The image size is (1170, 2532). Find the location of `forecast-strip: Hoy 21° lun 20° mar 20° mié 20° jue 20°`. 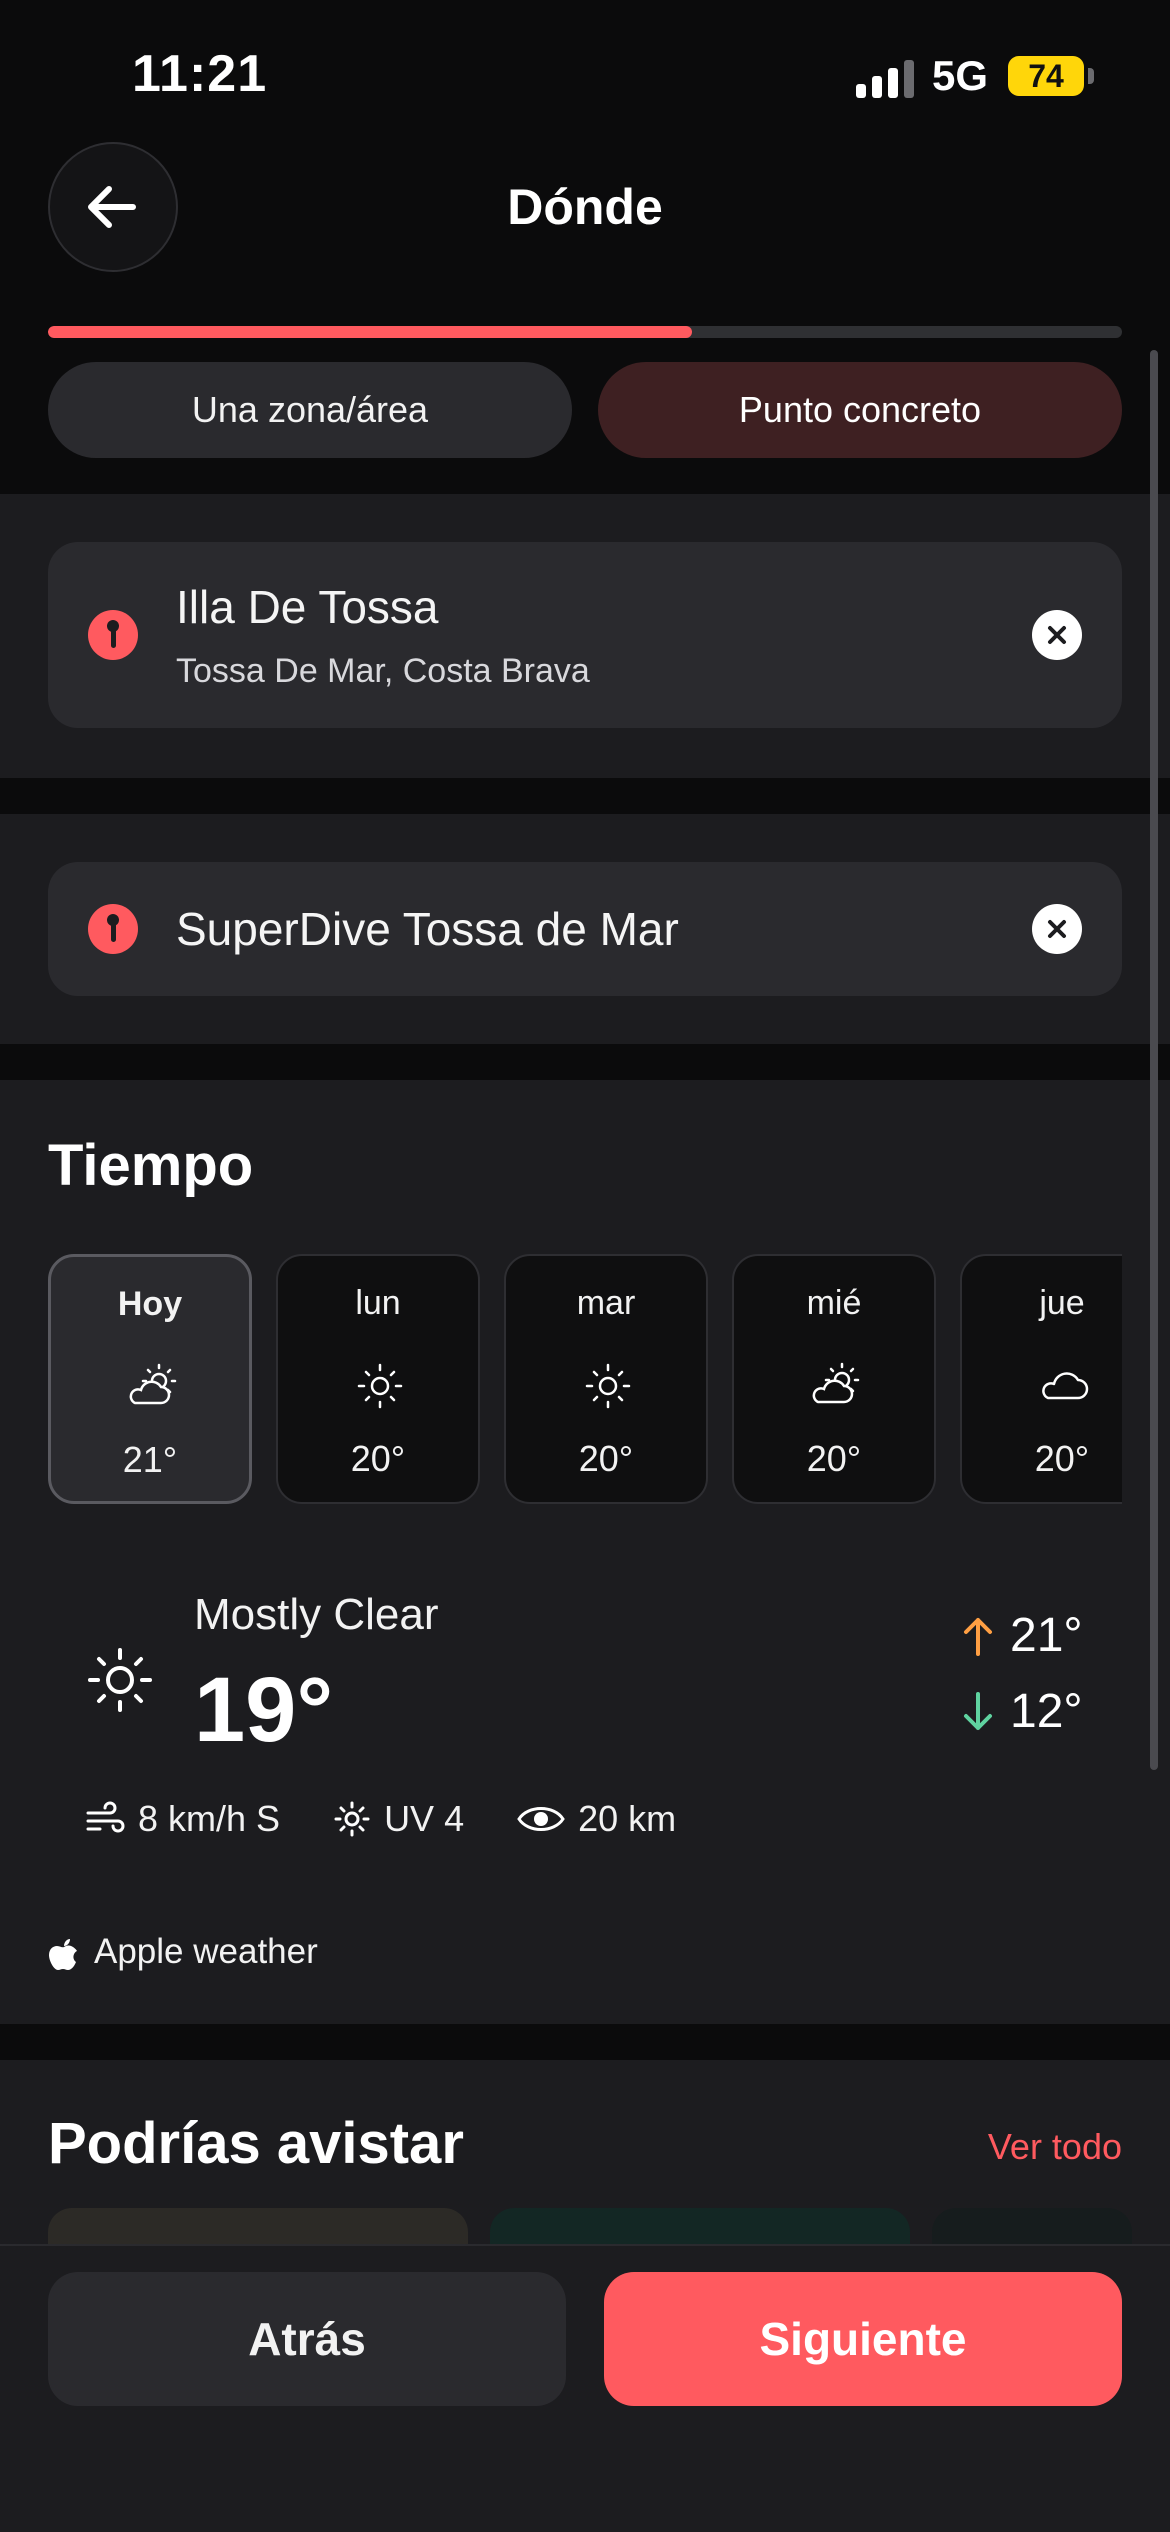

forecast-strip: Hoy 21° lun 20° mar 20° mié 20° jue 20° is located at coordinates (585, 1379).